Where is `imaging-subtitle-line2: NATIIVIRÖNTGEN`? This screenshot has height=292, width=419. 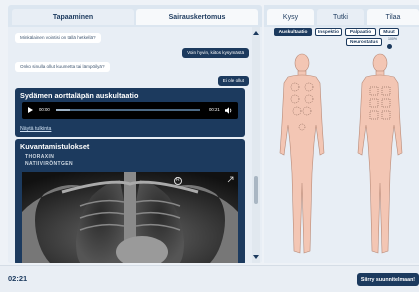 imaging-subtitle-line2: NATIIVIRÖNTGEN is located at coordinates (49, 164).